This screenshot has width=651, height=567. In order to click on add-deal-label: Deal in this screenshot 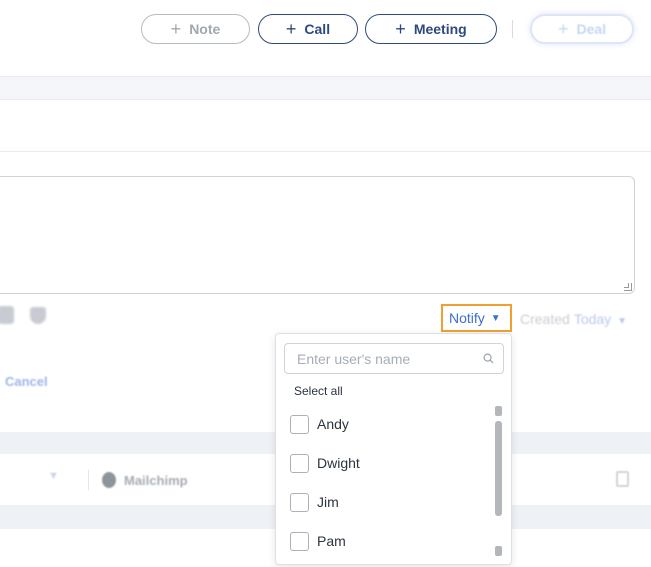, I will do `click(591, 29)`.